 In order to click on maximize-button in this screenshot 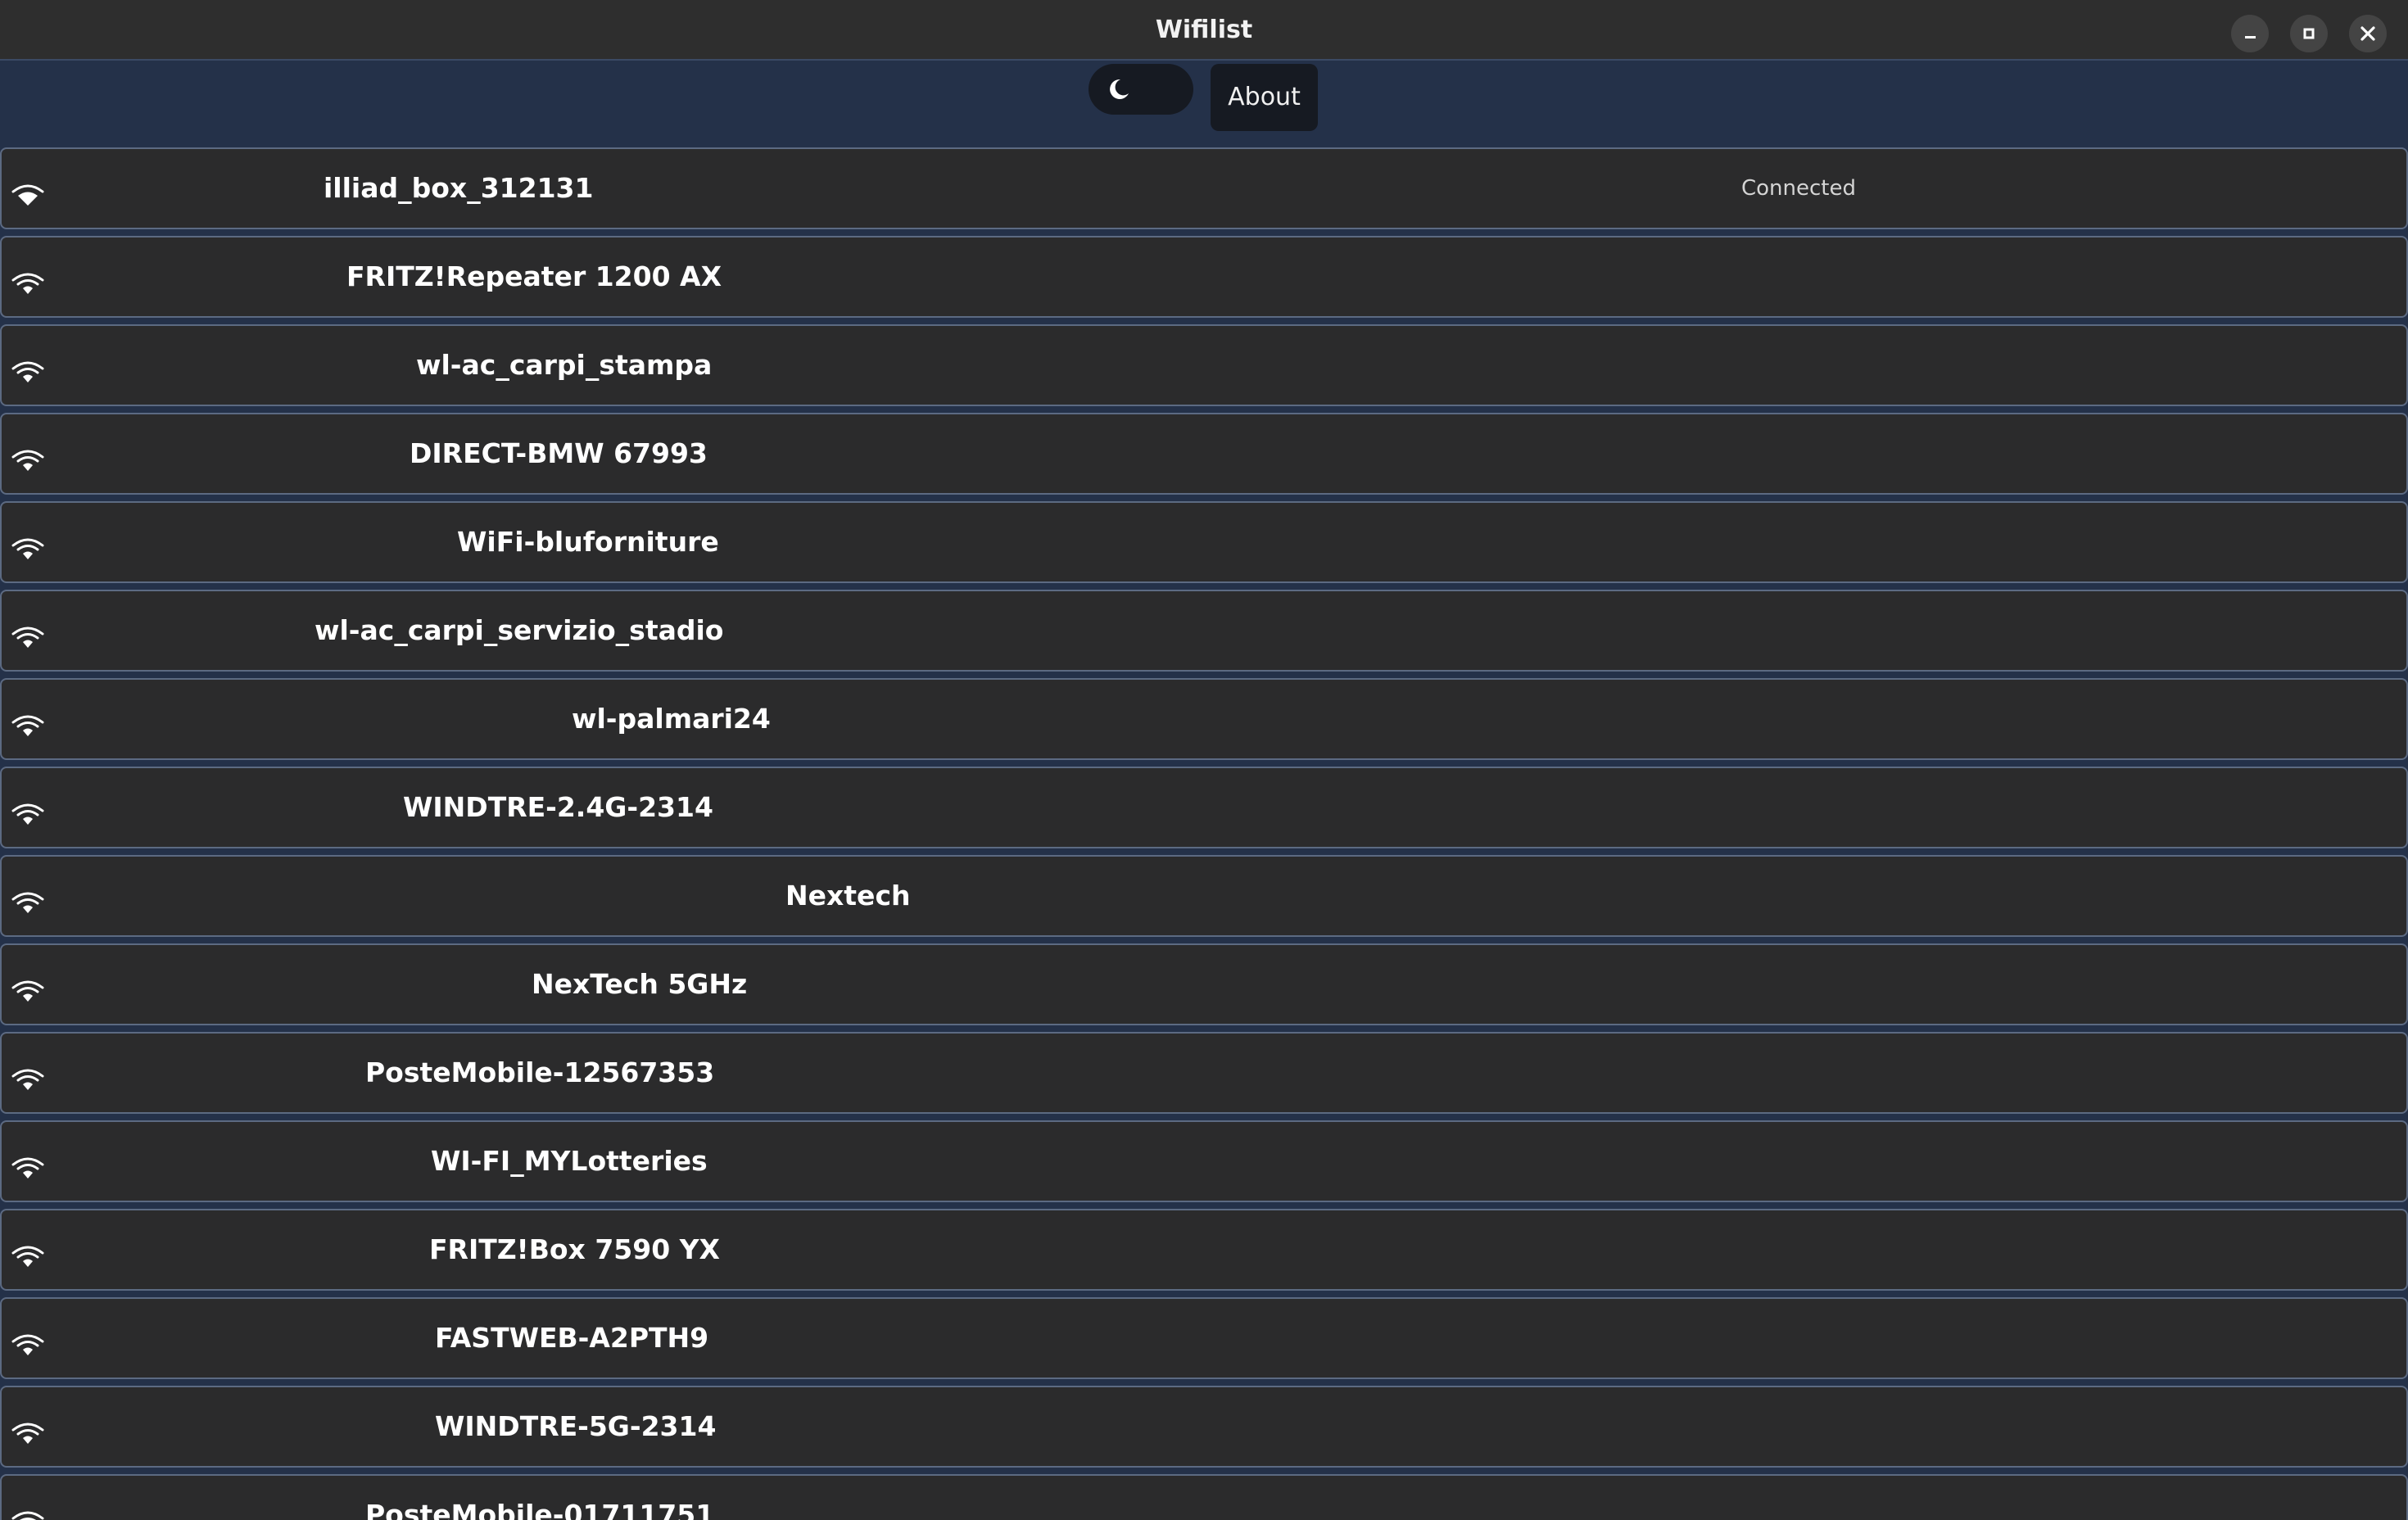, I will do `click(2309, 33)`.